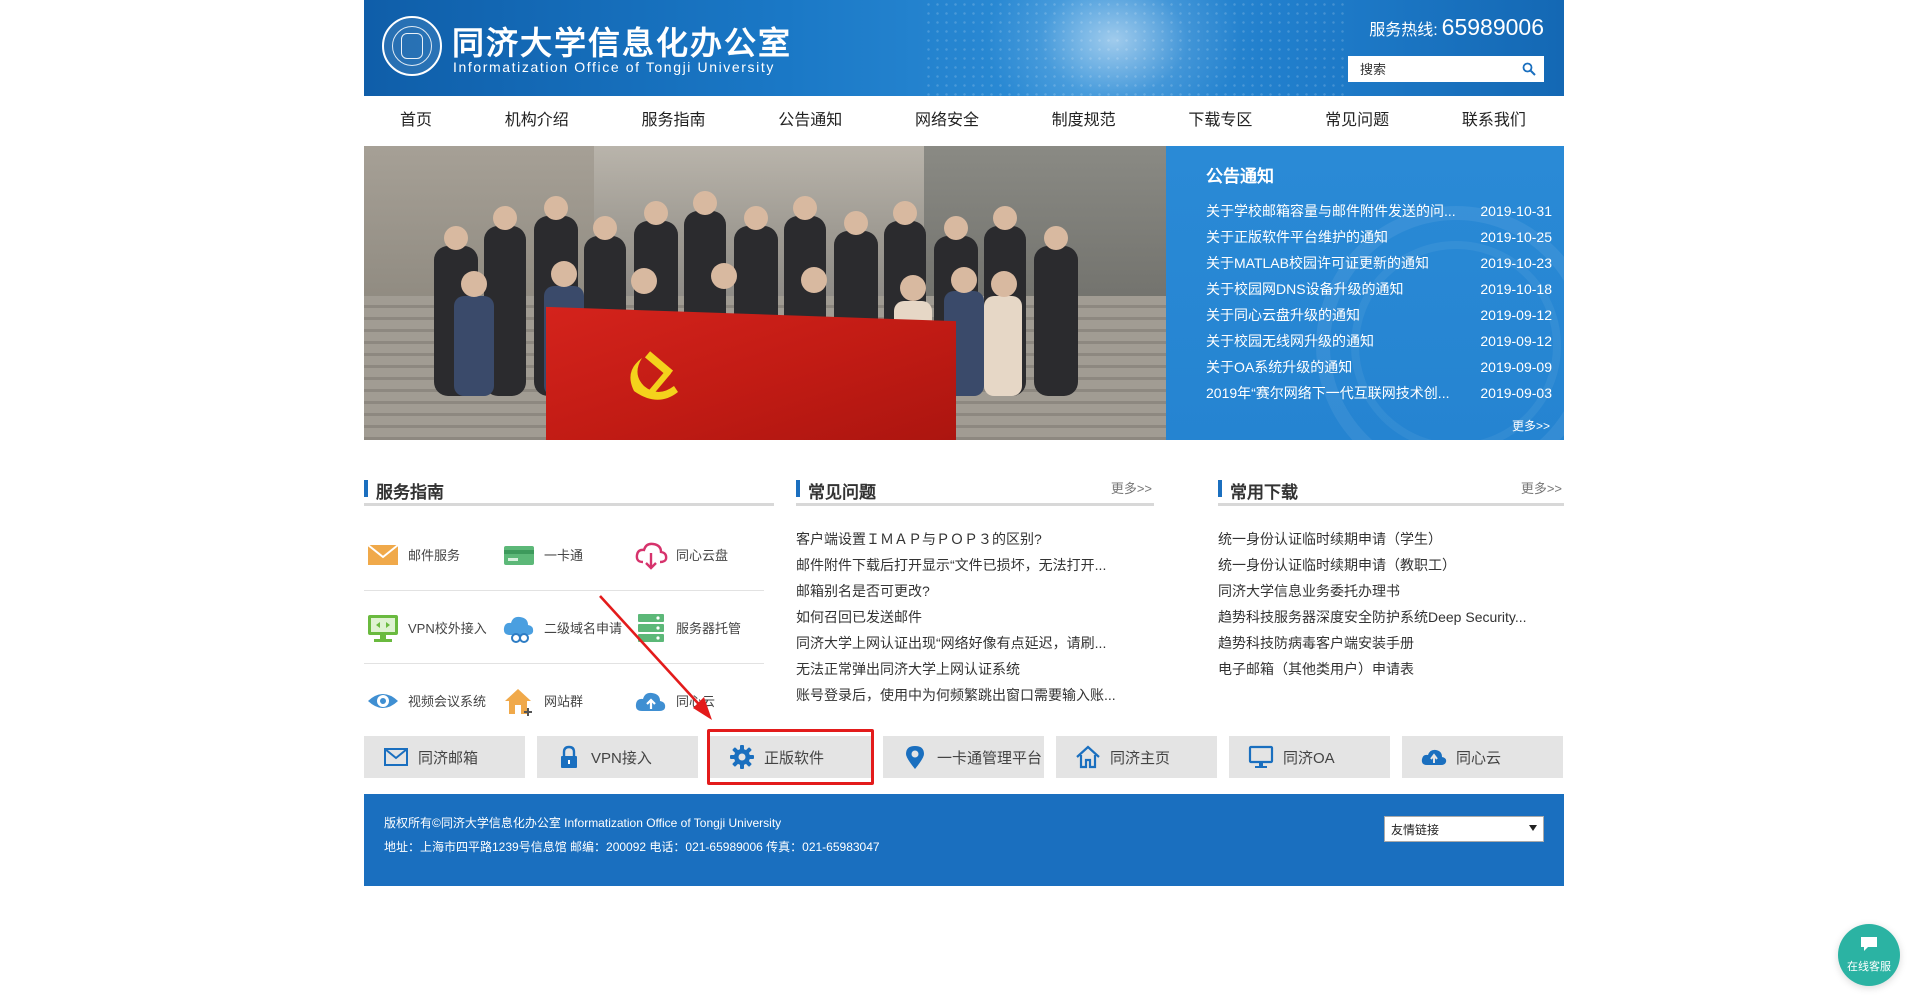 The width and height of the screenshot is (1920, 1003). What do you see at coordinates (1131, 487) in the screenshot?
I see `faq-more-link: 更多>>` at bounding box center [1131, 487].